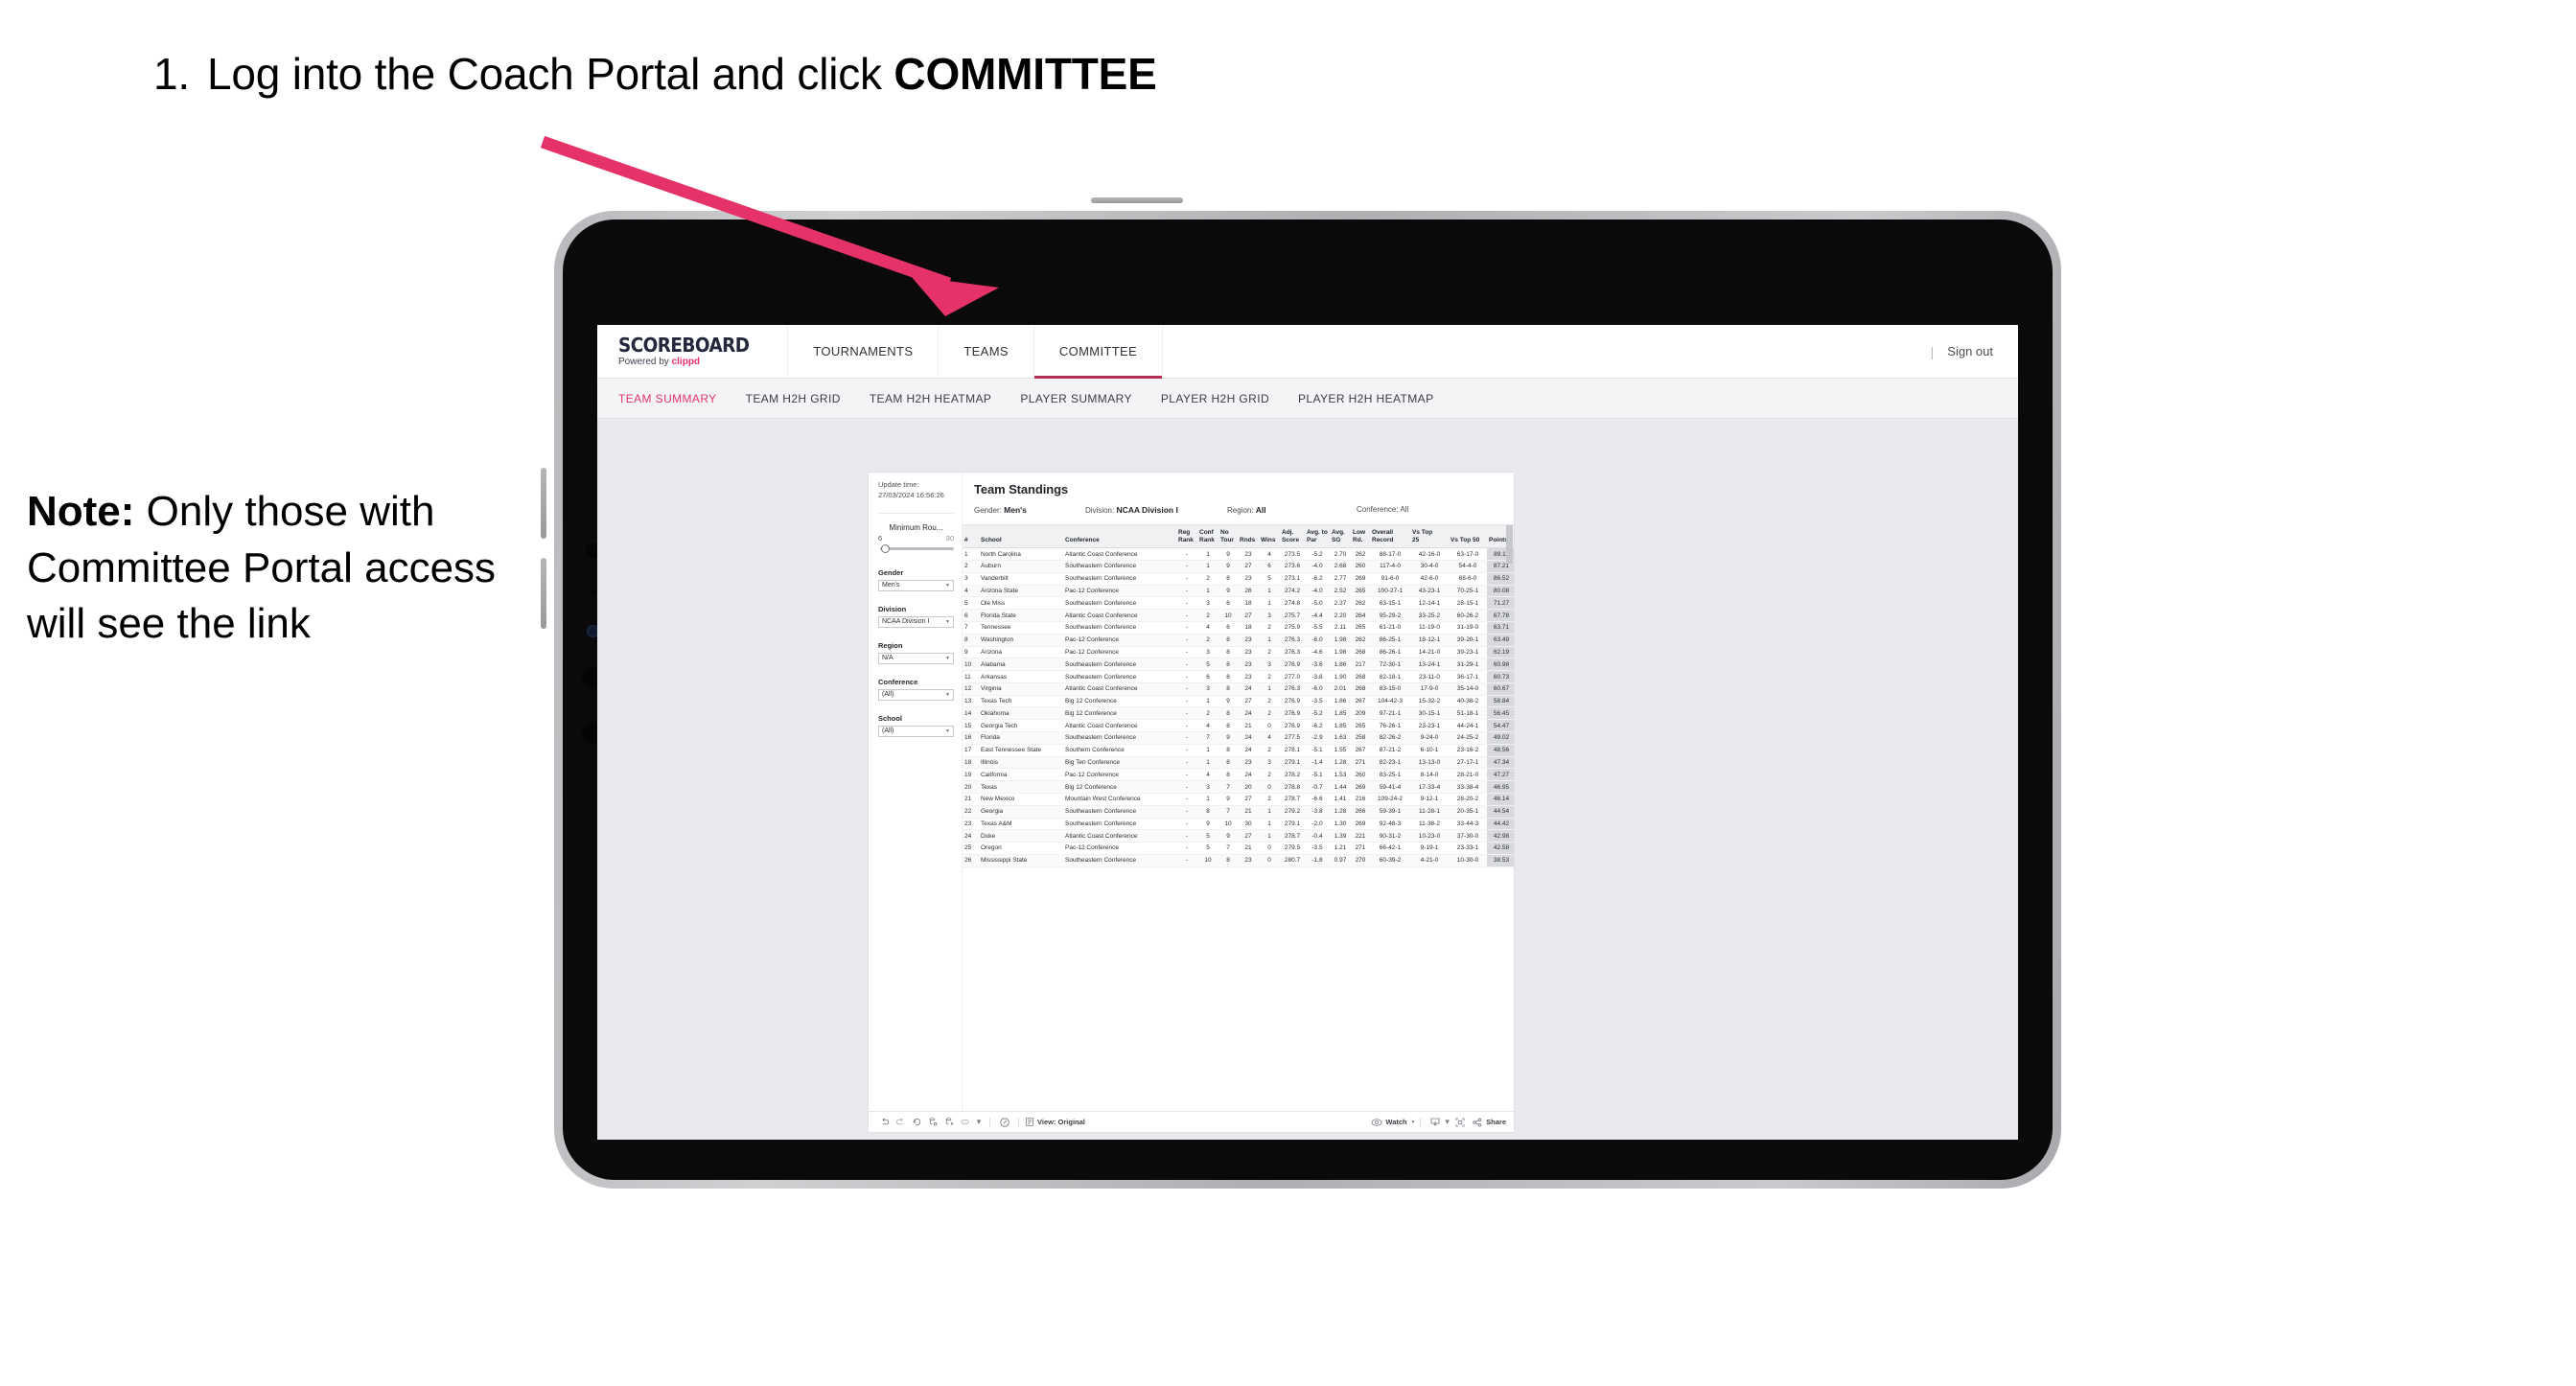  What do you see at coordinates (916, 538) in the screenshot?
I see `minimum-rounds-filter: Minimum Rou... 6 30` at bounding box center [916, 538].